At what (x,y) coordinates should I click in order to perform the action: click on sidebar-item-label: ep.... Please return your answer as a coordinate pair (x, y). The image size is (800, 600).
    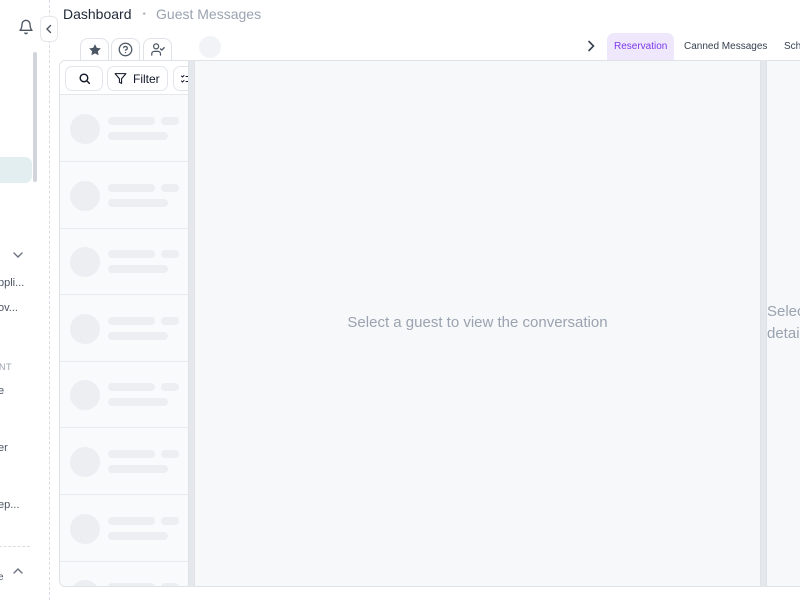
    Looking at the image, I should click on (9, 505).